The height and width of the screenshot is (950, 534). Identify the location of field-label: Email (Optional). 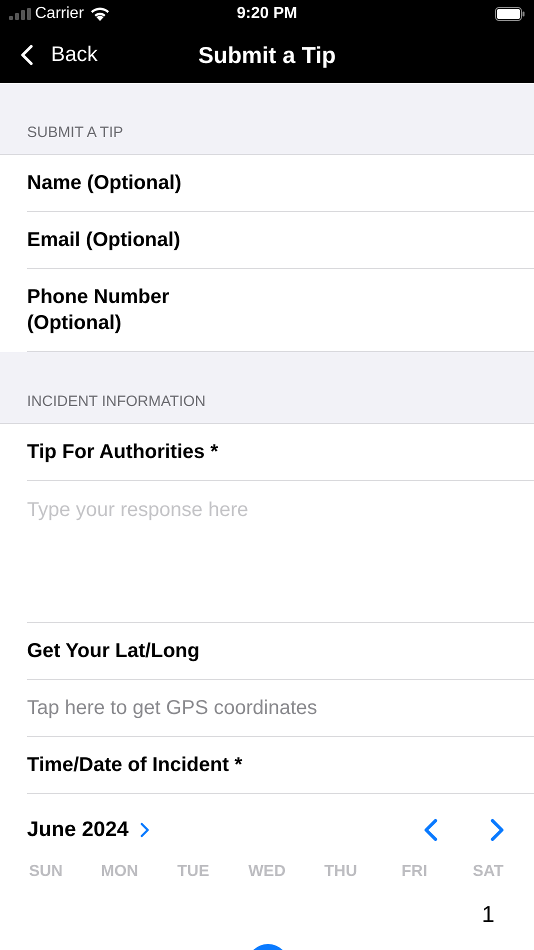
(104, 240).